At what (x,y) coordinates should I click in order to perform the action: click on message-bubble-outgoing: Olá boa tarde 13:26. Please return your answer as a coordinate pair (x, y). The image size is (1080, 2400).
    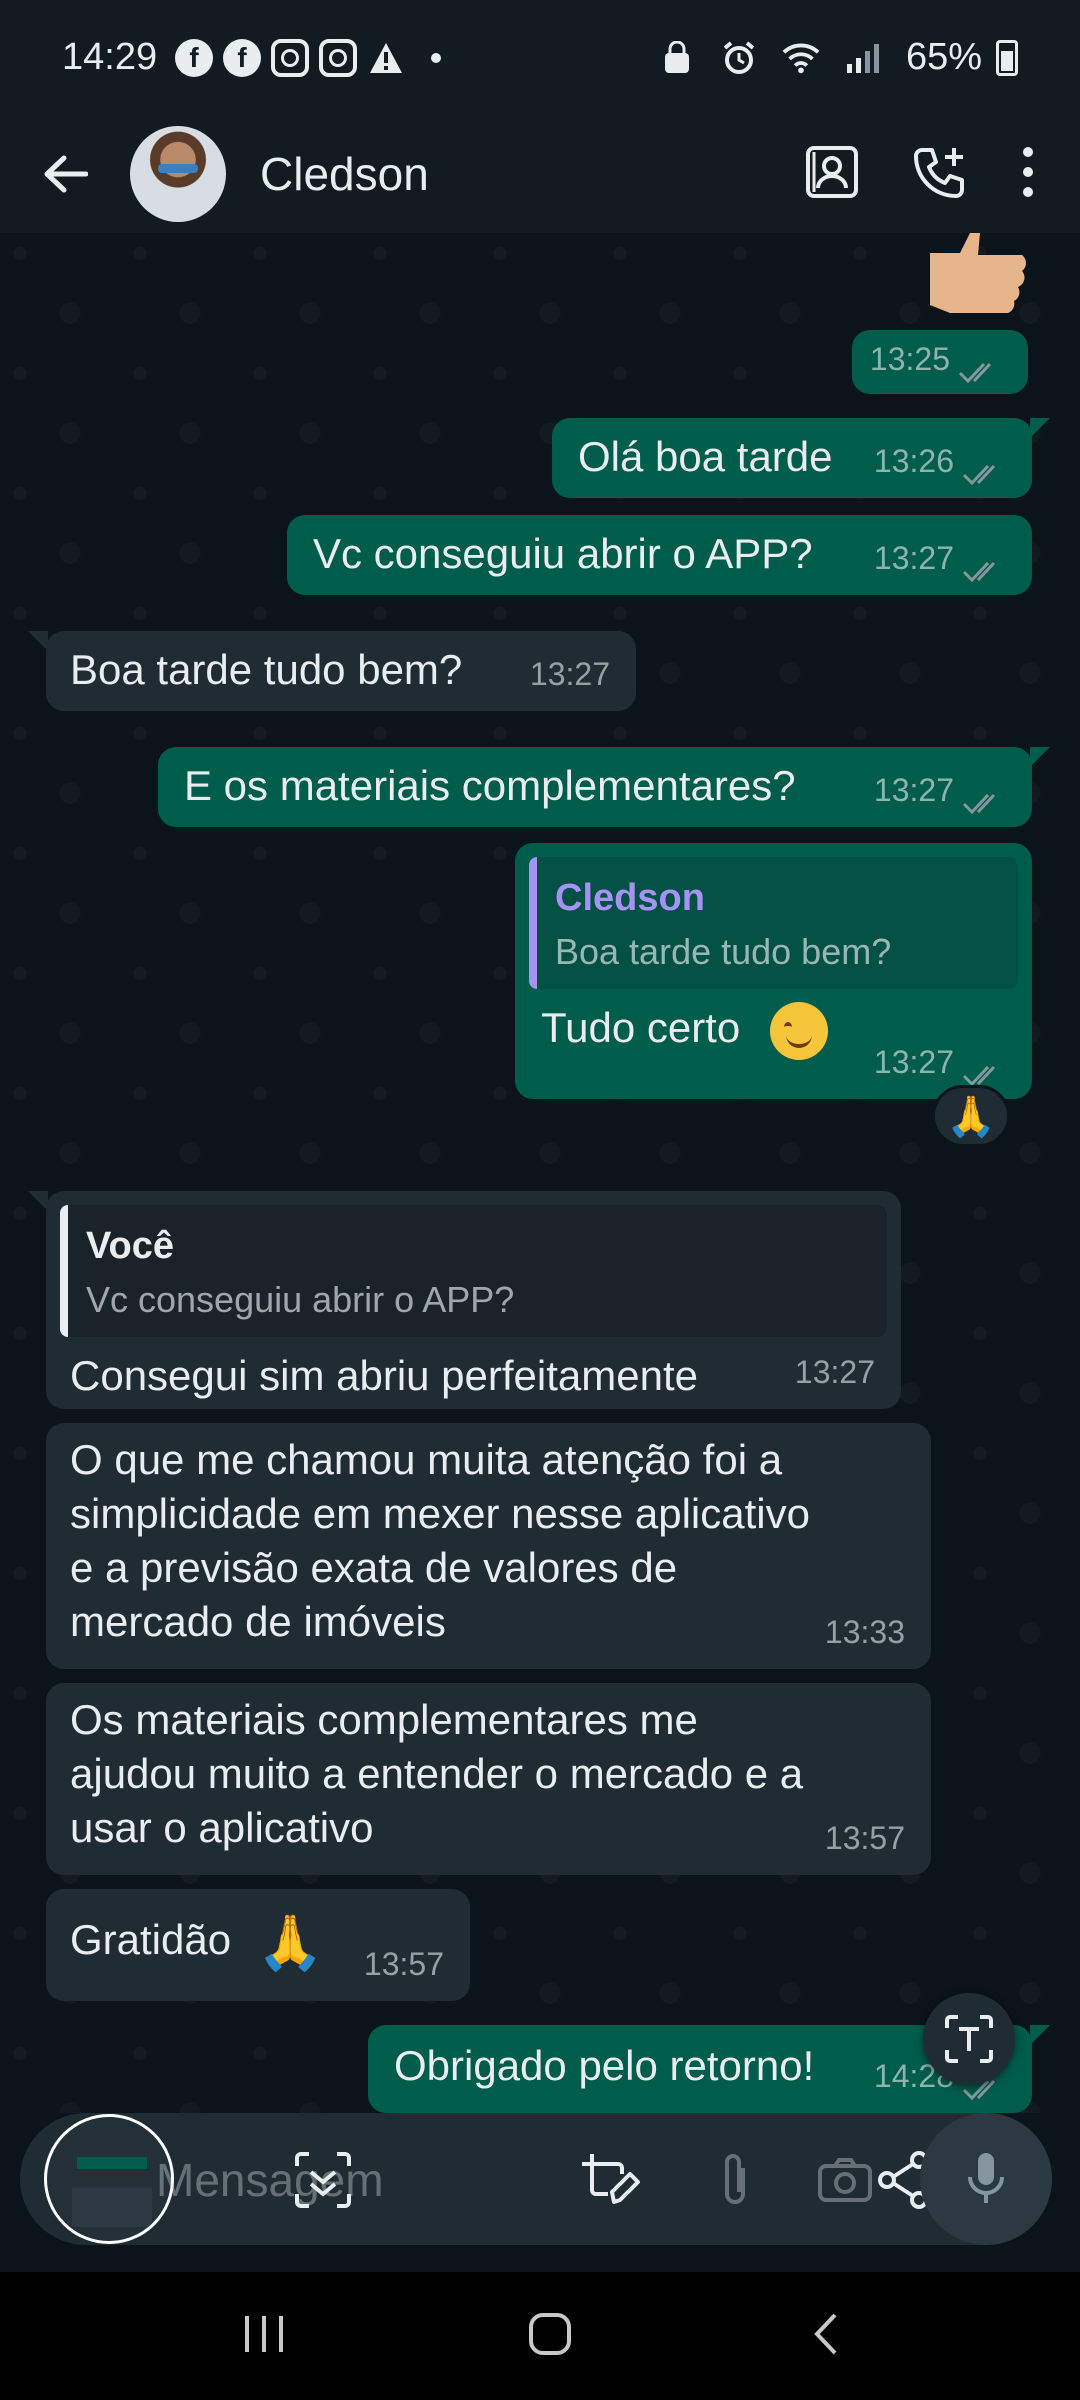
    Looking at the image, I should click on (801, 458).